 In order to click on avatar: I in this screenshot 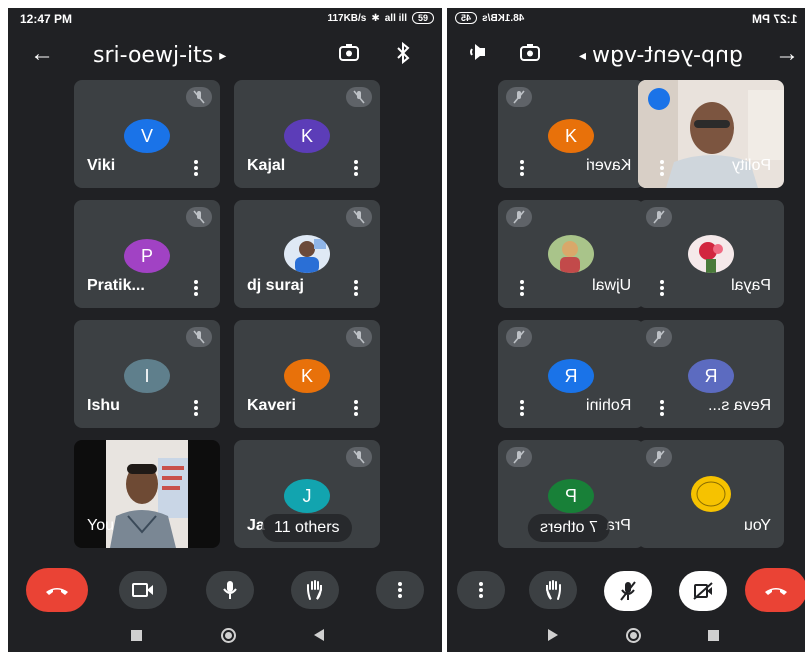, I will do `click(147, 376)`.